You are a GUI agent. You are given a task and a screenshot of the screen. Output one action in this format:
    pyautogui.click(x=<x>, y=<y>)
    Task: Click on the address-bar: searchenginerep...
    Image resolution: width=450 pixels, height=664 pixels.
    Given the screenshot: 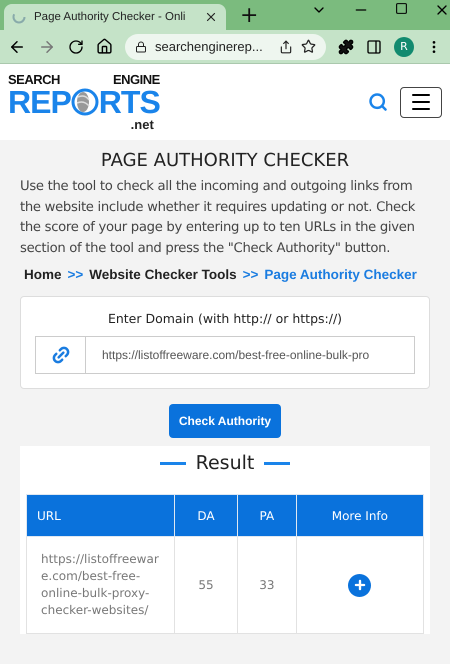 What is the action you would take?
    pyautogui.click(x=225, y=47)
    